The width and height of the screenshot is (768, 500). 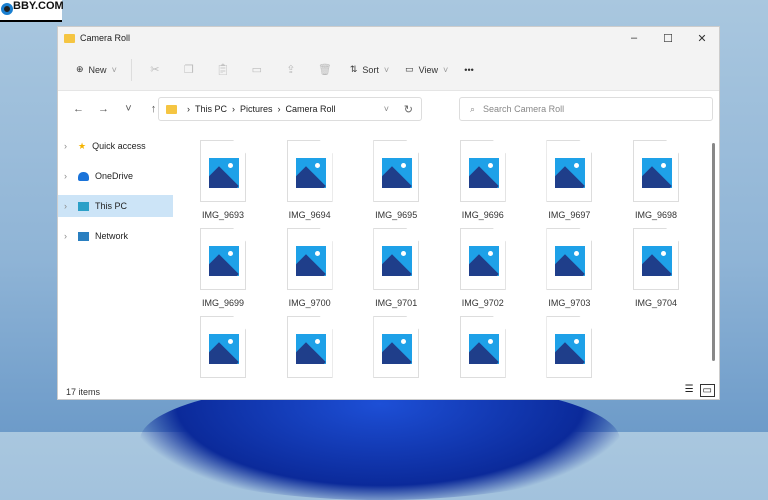 What do you see at coordinates (83, 206) in the screenshot?
I see `computer-icon` at bounding box center [83, 206].